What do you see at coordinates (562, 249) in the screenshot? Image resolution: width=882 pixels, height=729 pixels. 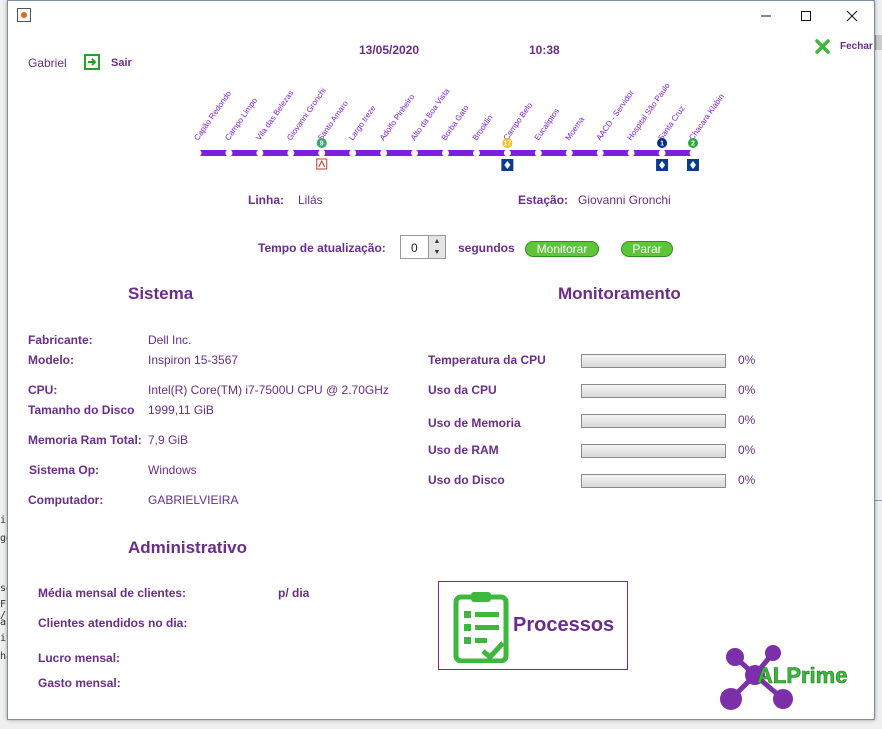 I see `monitor-button: Monitorar` at bounding box center [562, 249].